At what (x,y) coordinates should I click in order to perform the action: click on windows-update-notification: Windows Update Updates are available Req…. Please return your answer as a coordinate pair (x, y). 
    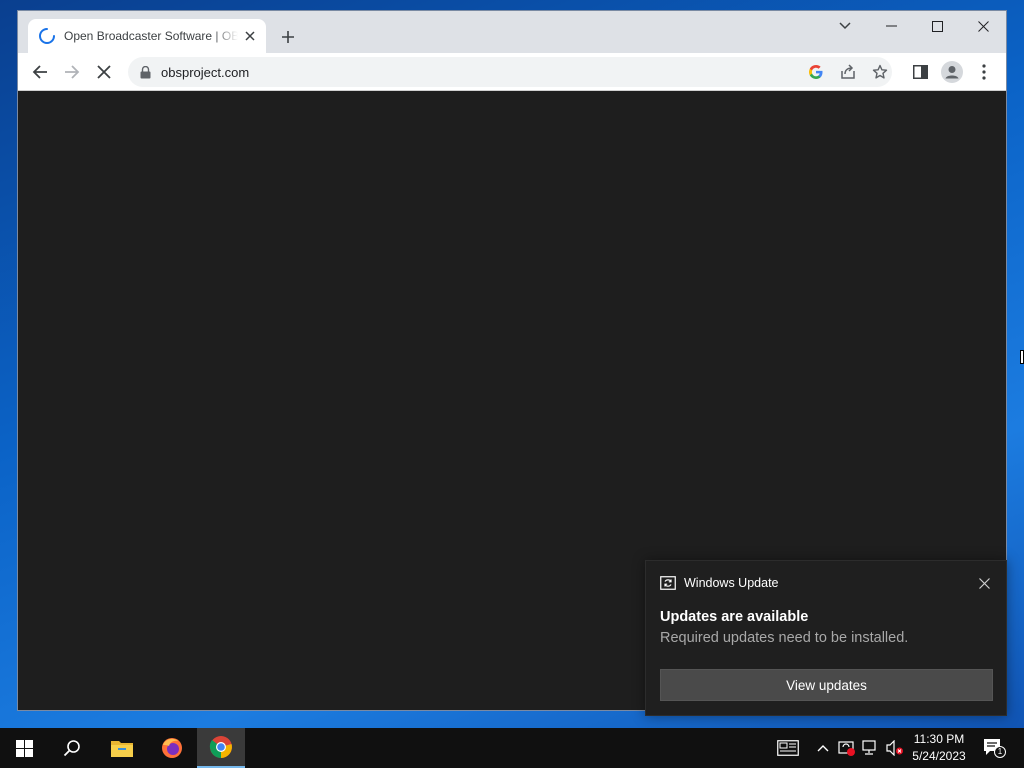
    Looking at the image, I should click on (826, 638).